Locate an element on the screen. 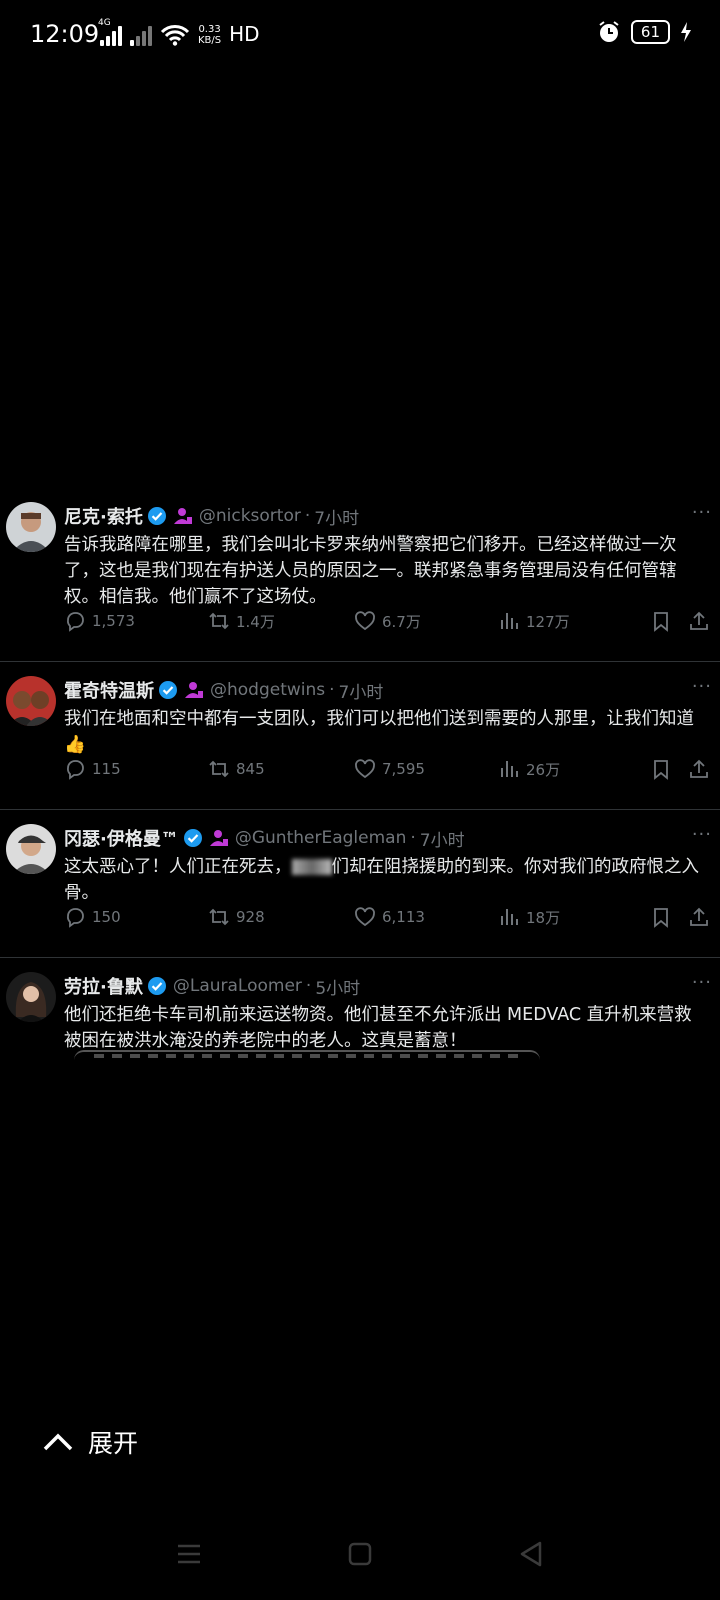  tweet-text: 我们在地面和空中都有一支团队，我们可以把他们送到需要的人那里，让我们知道👍 is located at coordinates (379, 732).